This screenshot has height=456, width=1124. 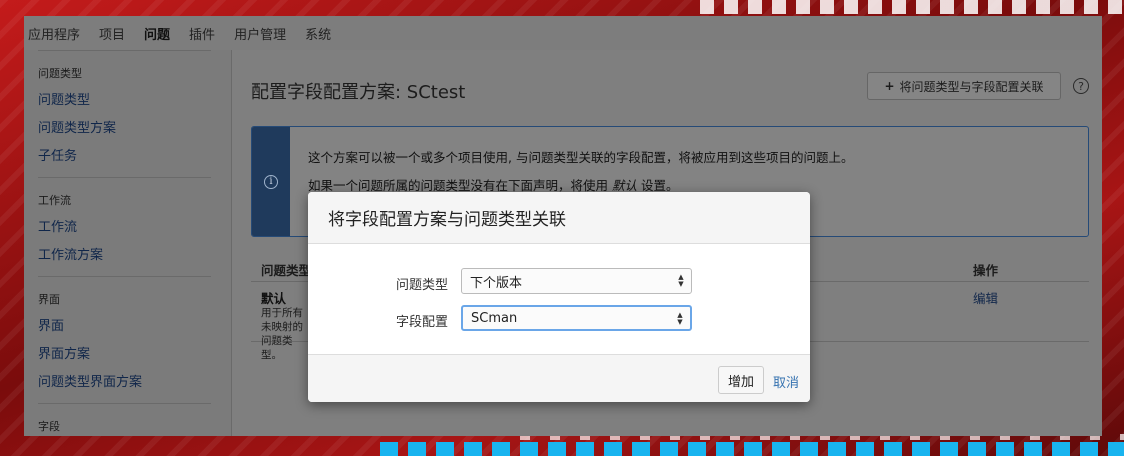 I want to click on field-config-label: 字段配置, so click(x=421, y=322).